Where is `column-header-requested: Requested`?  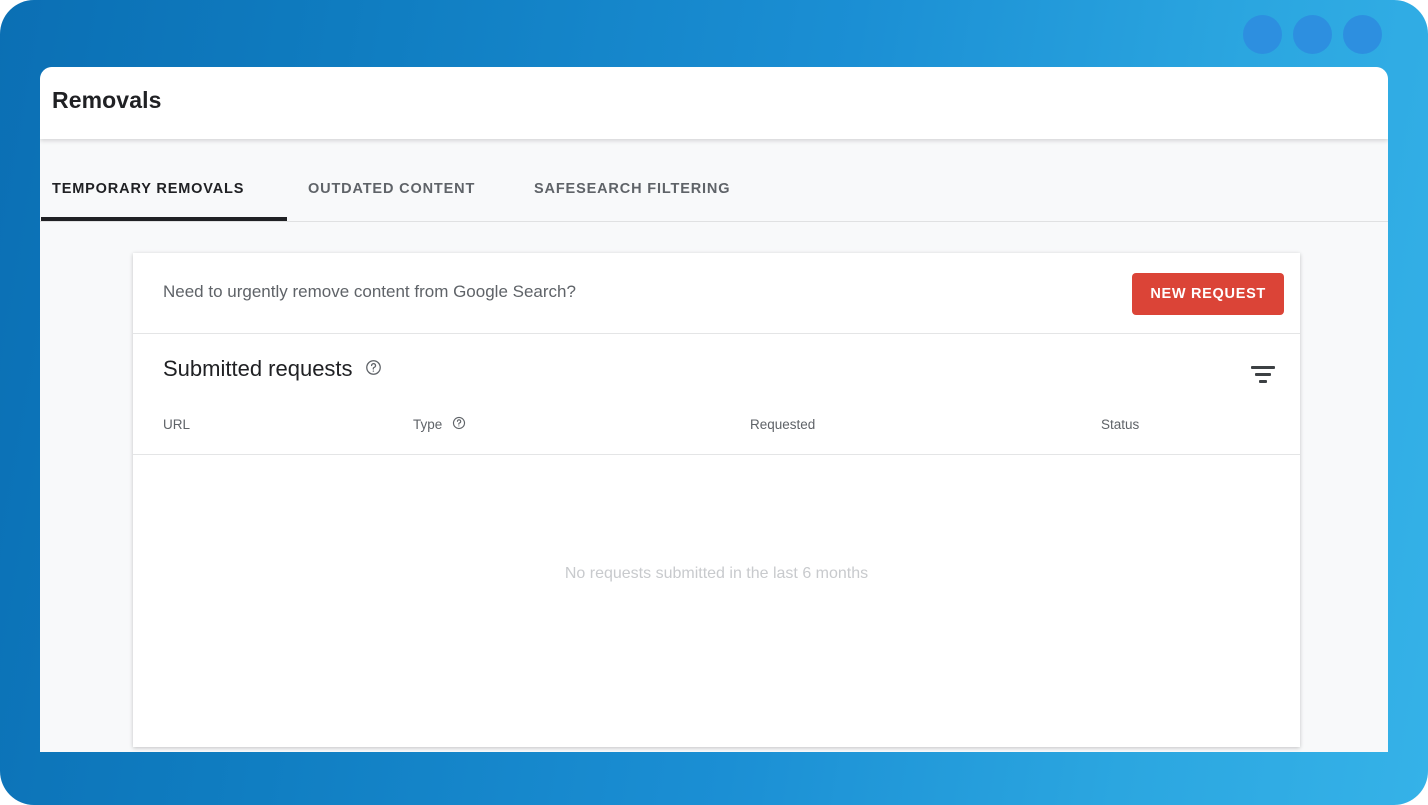 column-header-requested: Requested is located at coordinates (783, 424).